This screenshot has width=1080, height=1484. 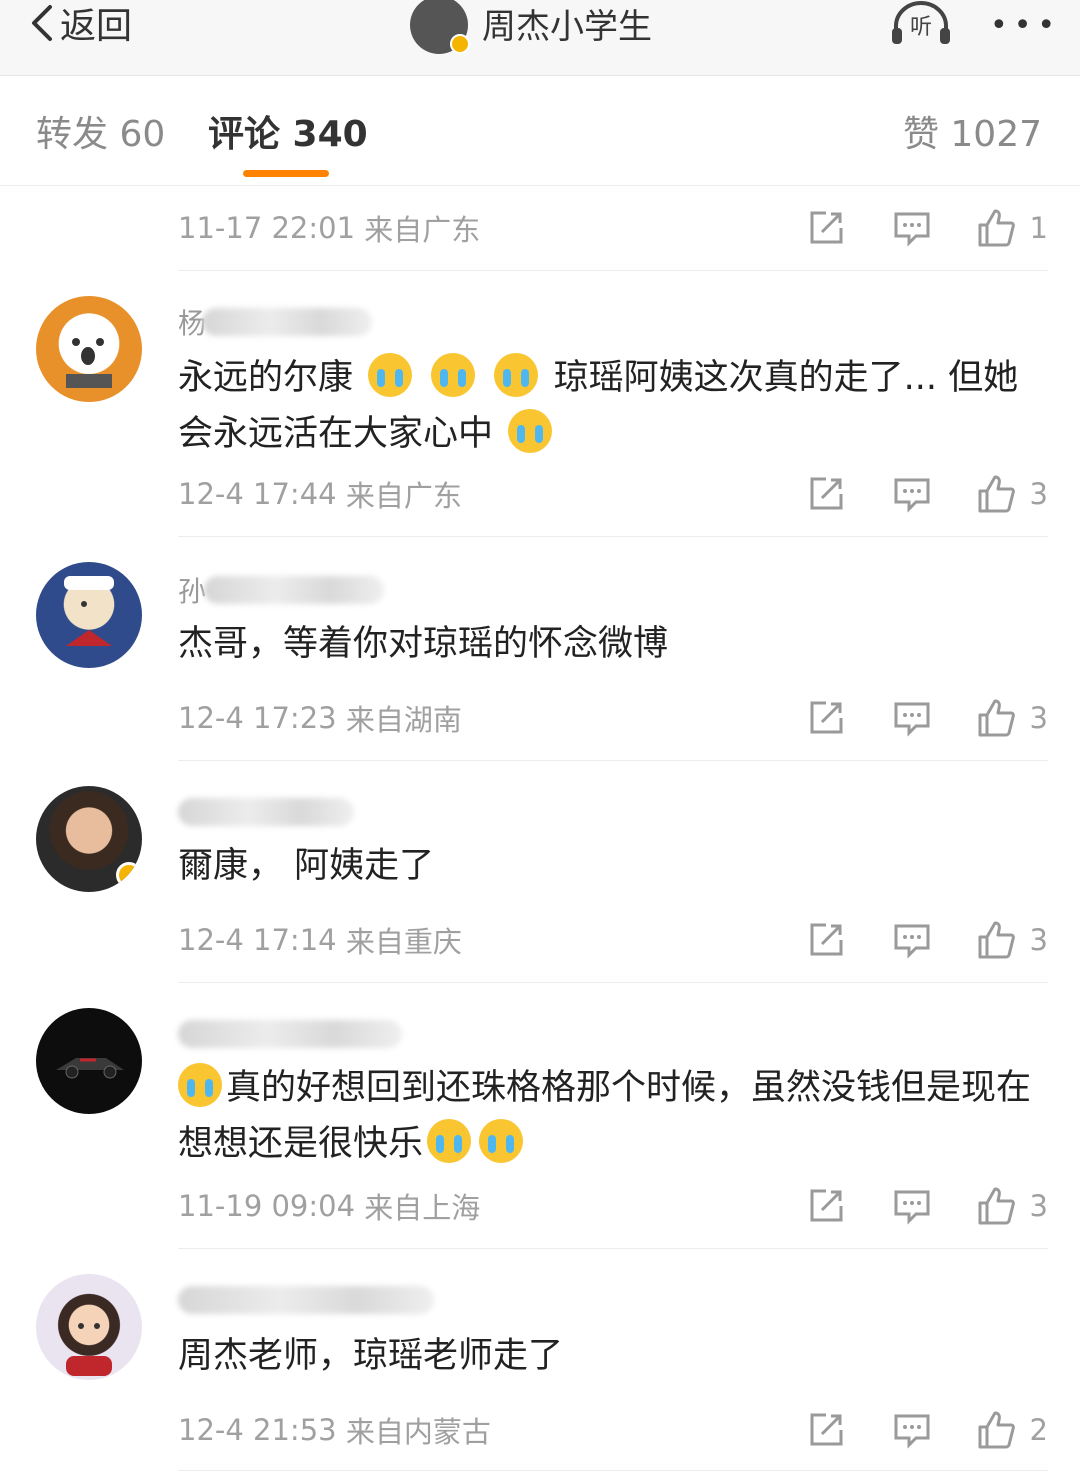 What do you see at coordinates (100, 131) in the screenshot?
I see `tab-reposts: 转发 60` at bounding box center [100, 131].